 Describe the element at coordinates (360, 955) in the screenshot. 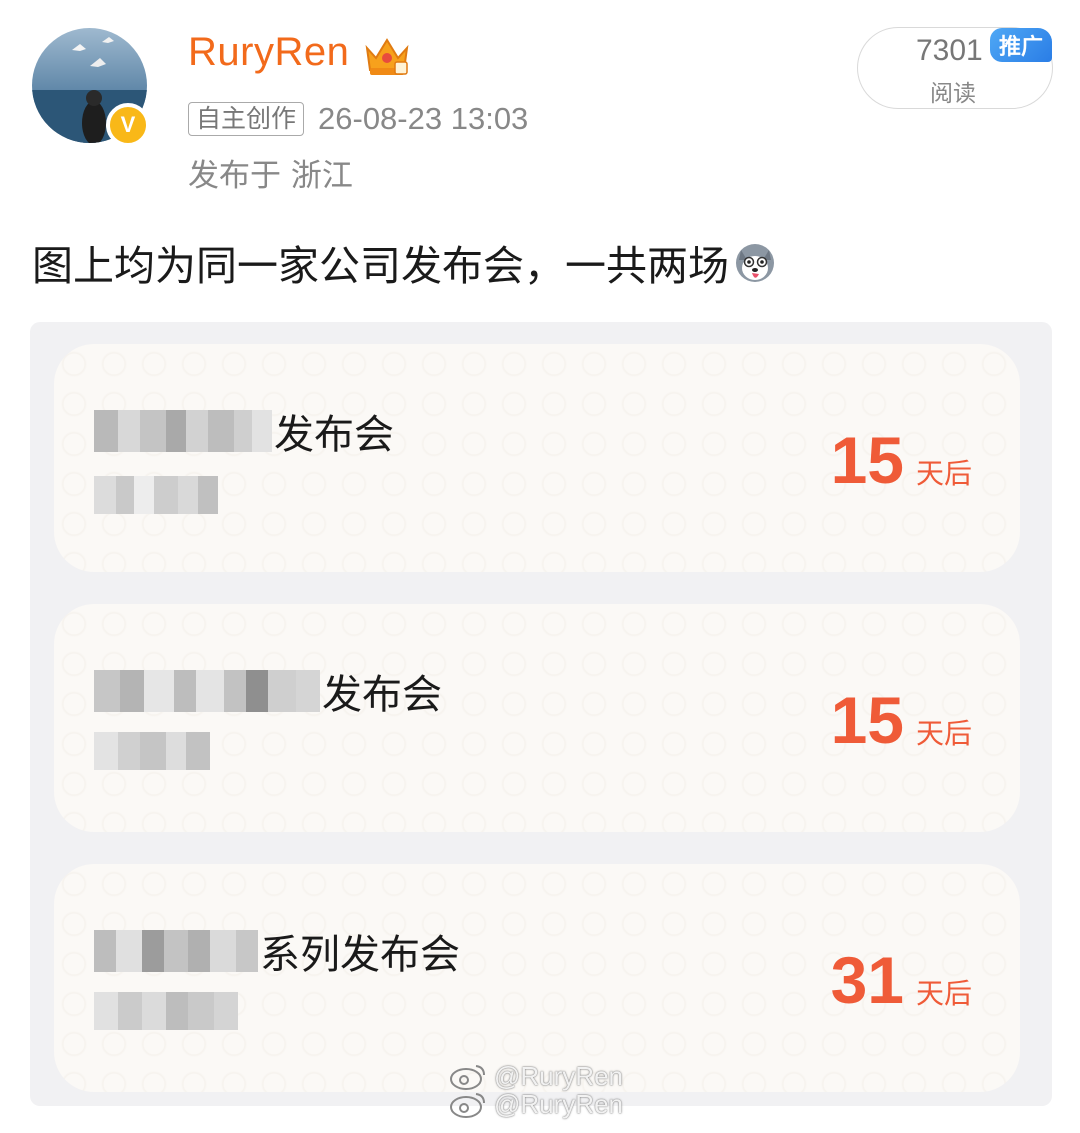

I see `event-title-suffix: 系列发布会` at that location.